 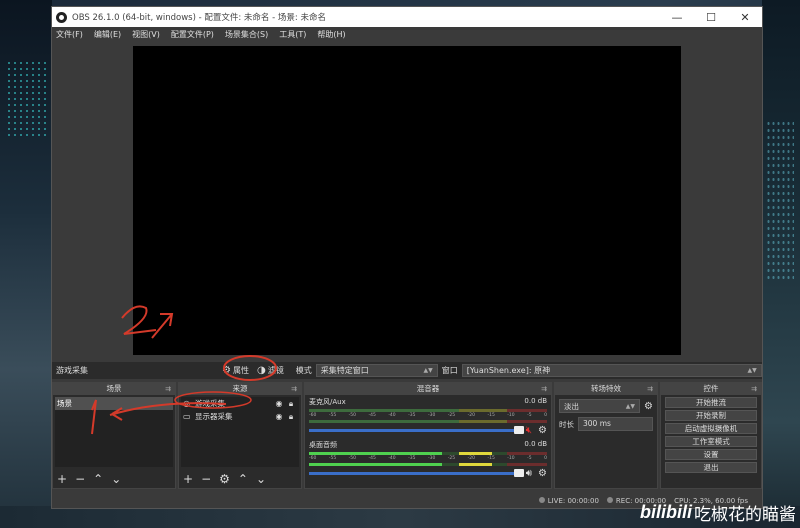 I want to click on window-value: [YuanShen.exe]: 原神, so click(x=508, y=370).